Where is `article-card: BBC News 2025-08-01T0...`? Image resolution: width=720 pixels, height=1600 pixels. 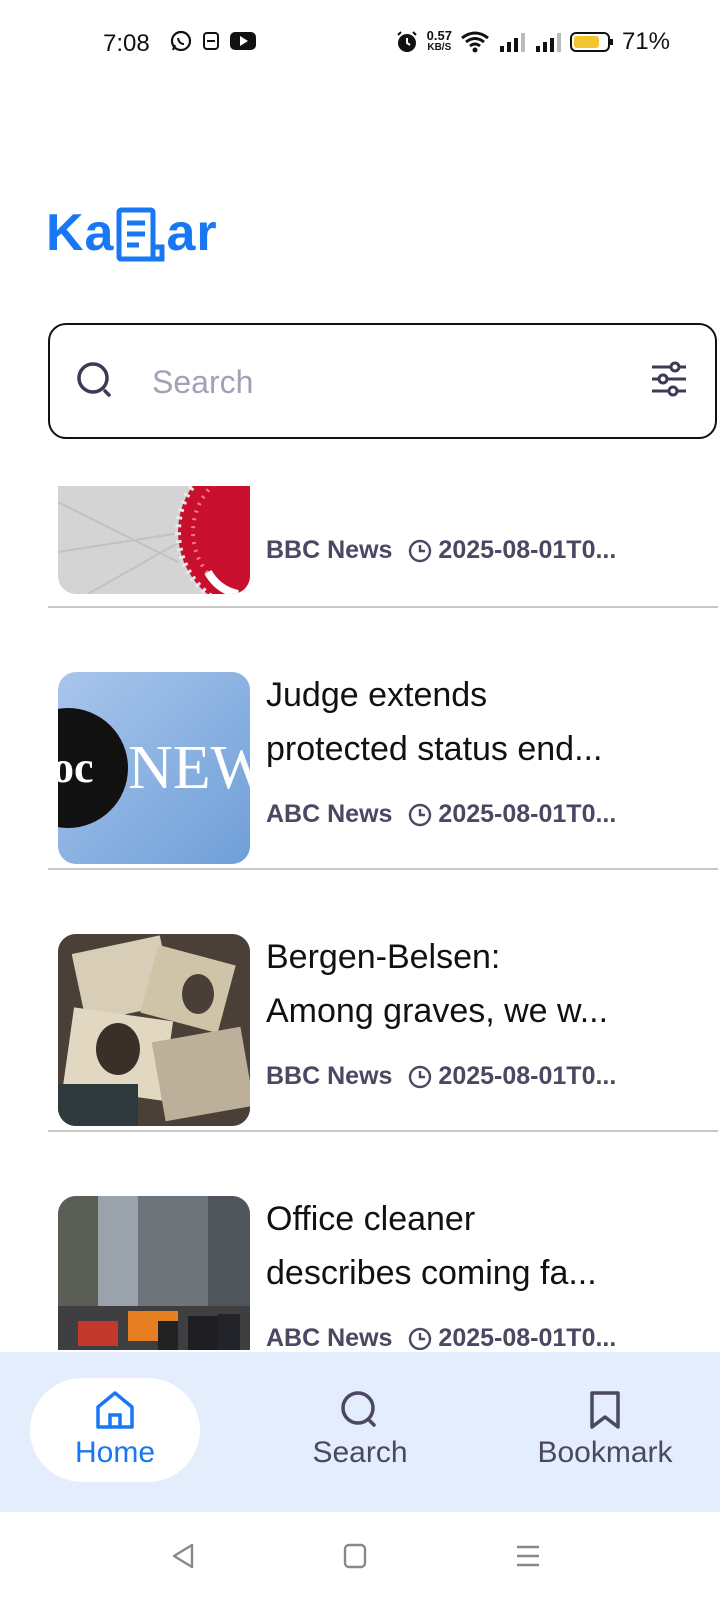 article-card: BBC News 2025-08-01T0... is located at coordinates (383, 547).